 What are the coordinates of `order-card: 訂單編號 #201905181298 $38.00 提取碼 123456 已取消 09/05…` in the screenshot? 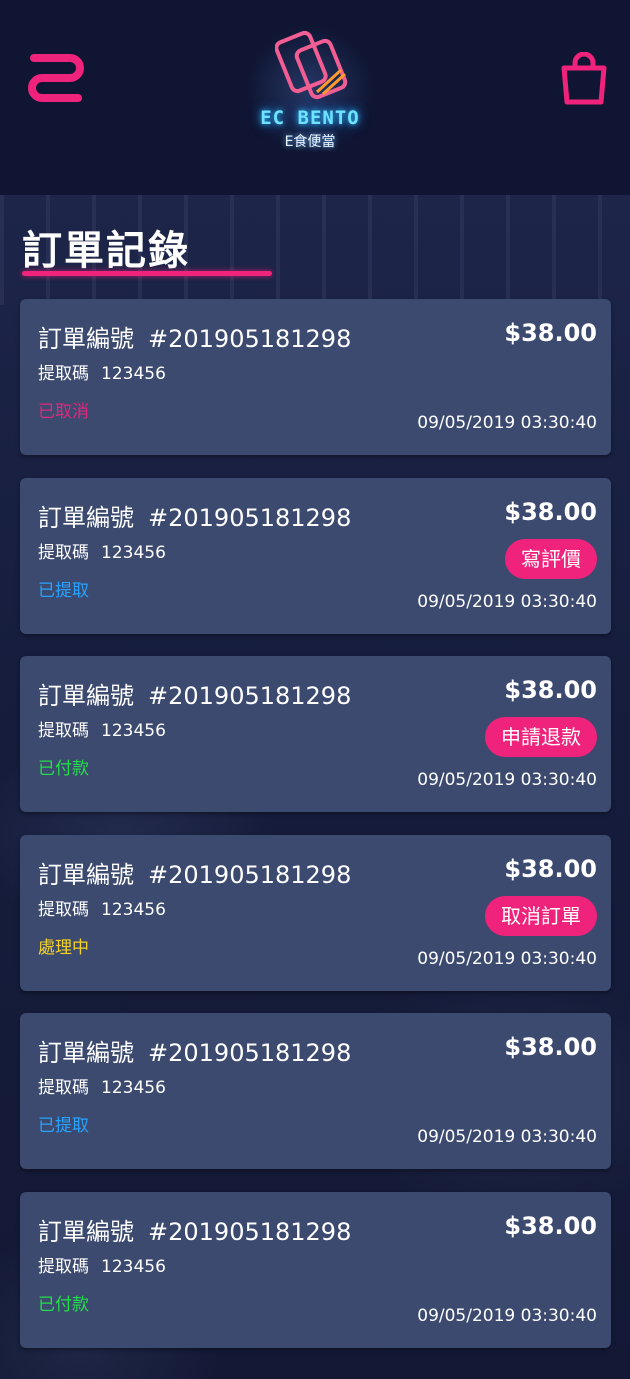 It's located at (315, 377).